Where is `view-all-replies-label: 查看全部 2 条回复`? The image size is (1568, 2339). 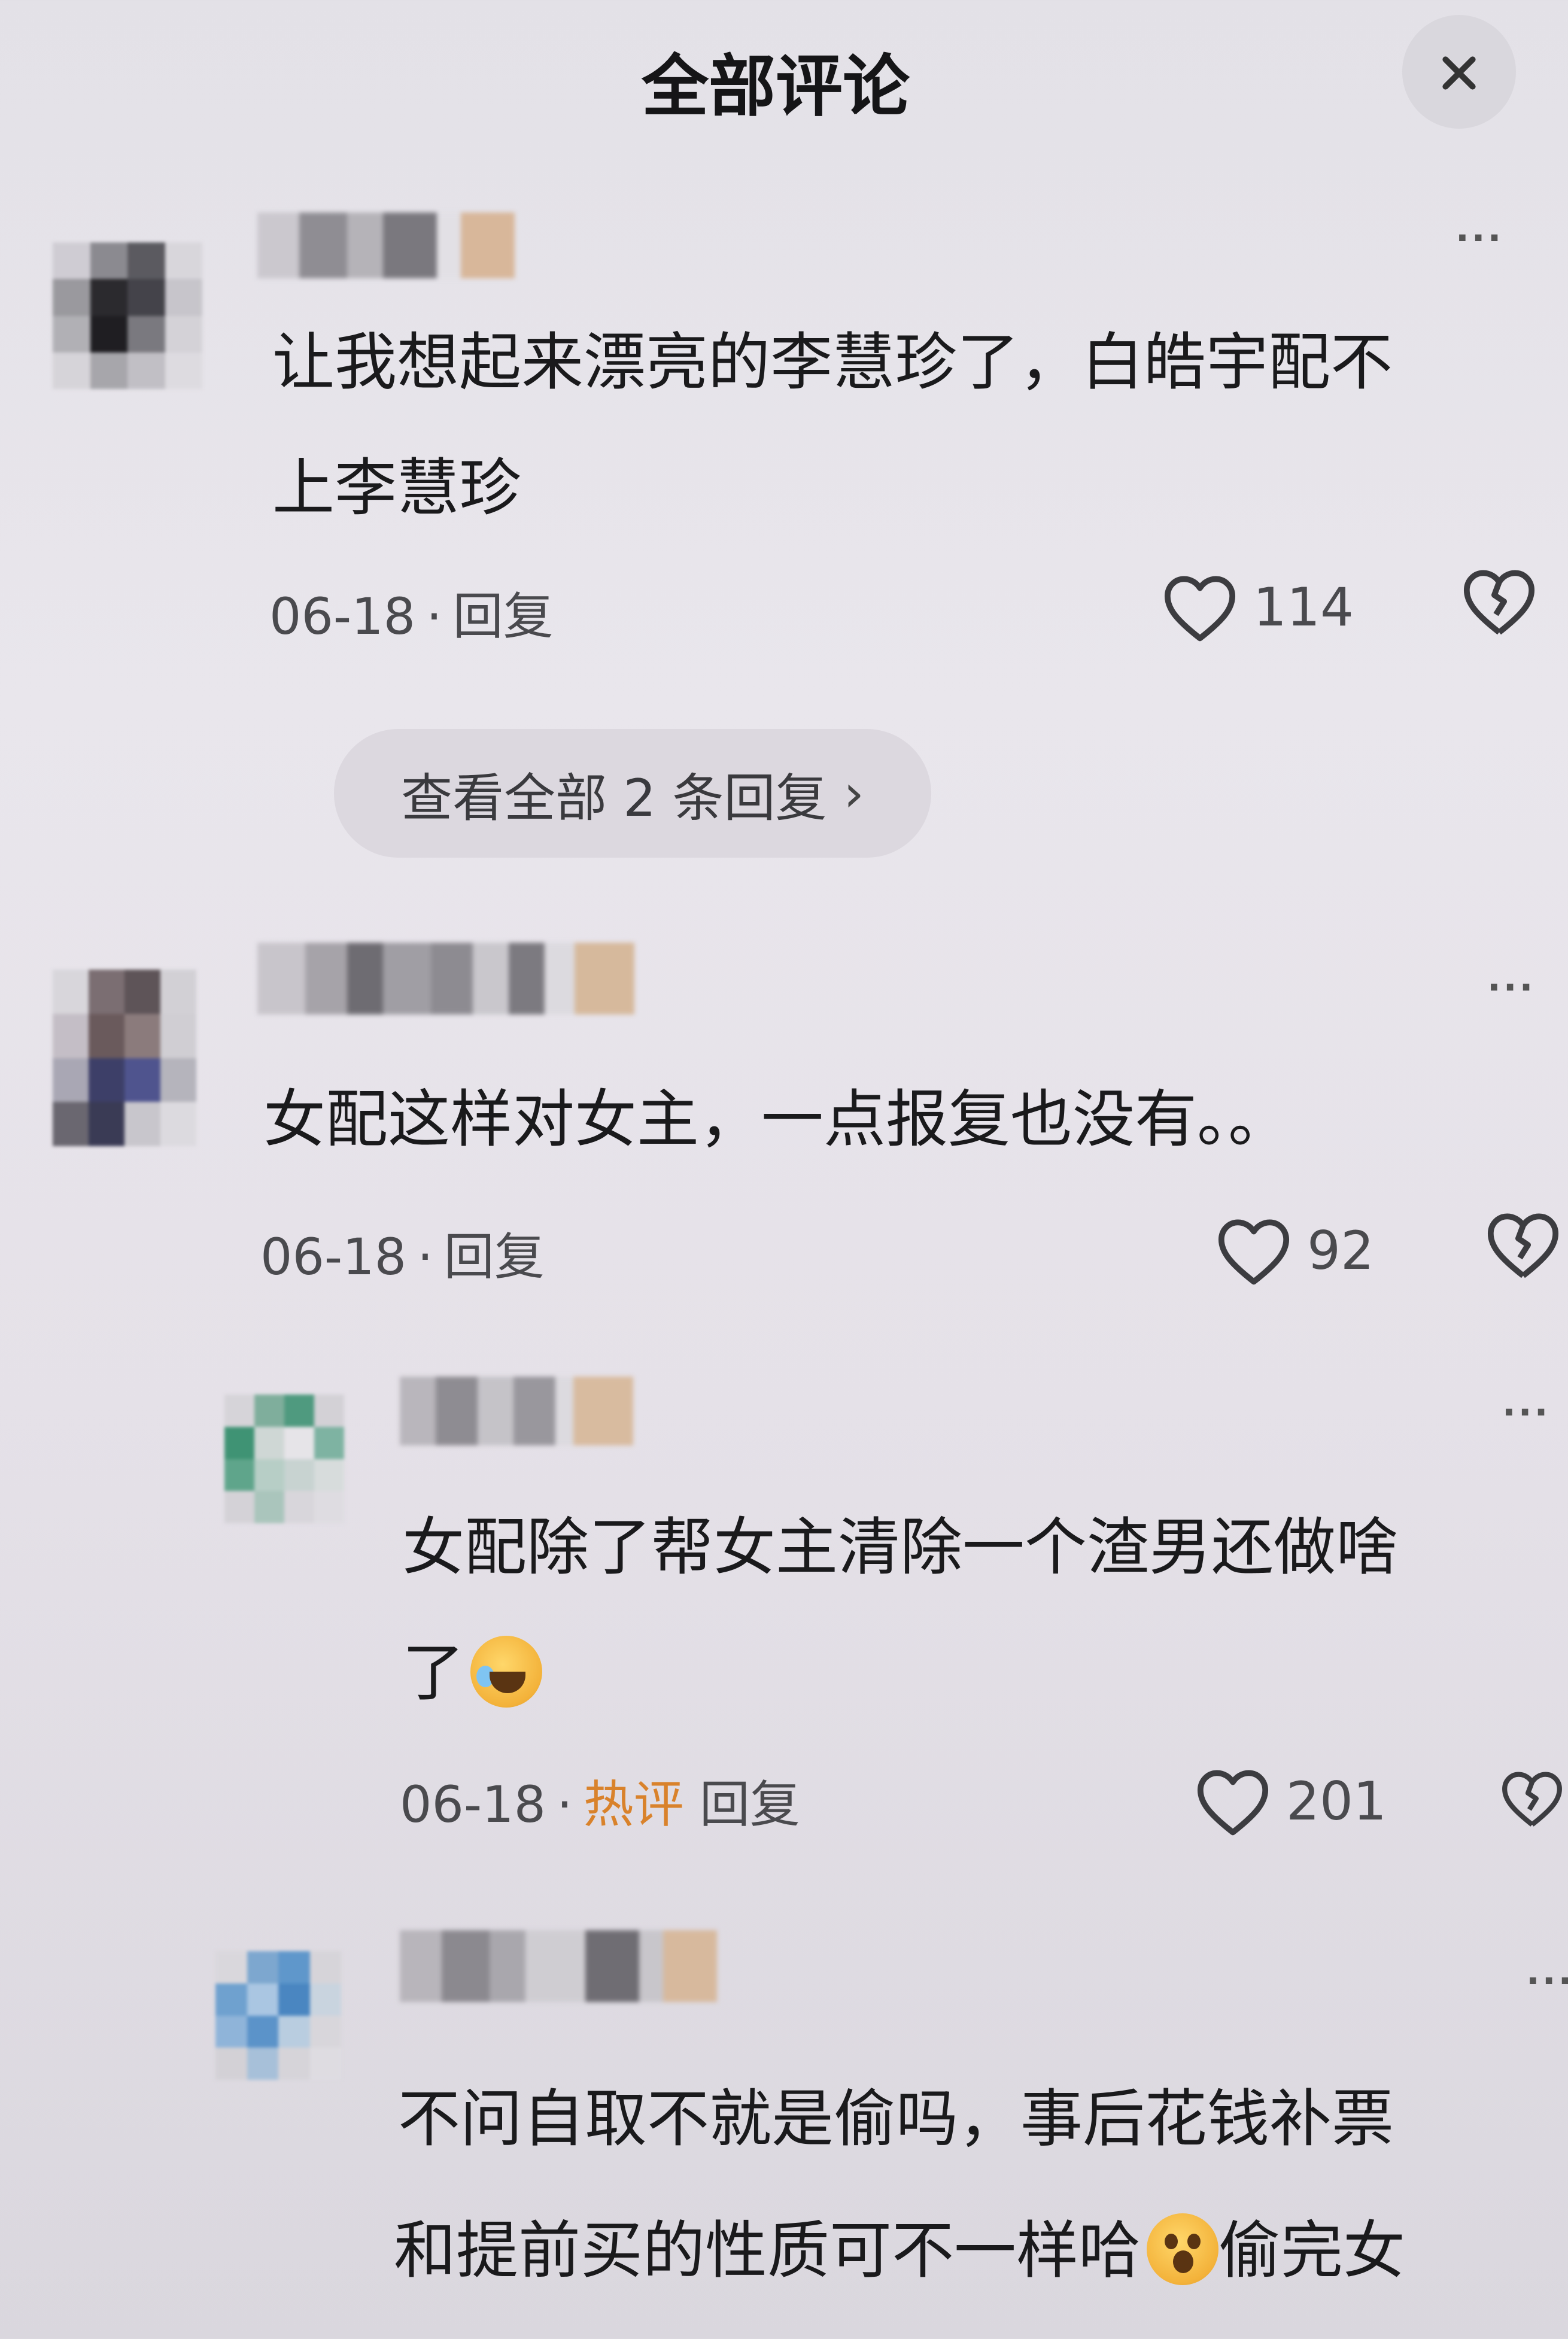
view-all-replies-label: 查看全部 2 条回复 is located at coordinates (614, 798).